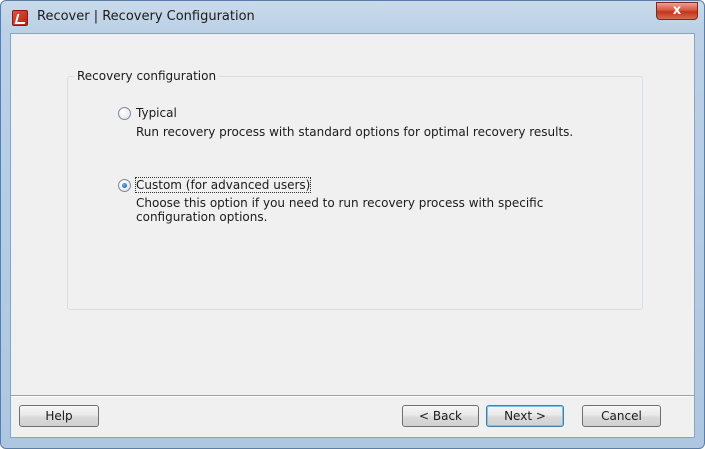 The image size is (705, 449). I want to click on close-button: x, so click(677, 11).